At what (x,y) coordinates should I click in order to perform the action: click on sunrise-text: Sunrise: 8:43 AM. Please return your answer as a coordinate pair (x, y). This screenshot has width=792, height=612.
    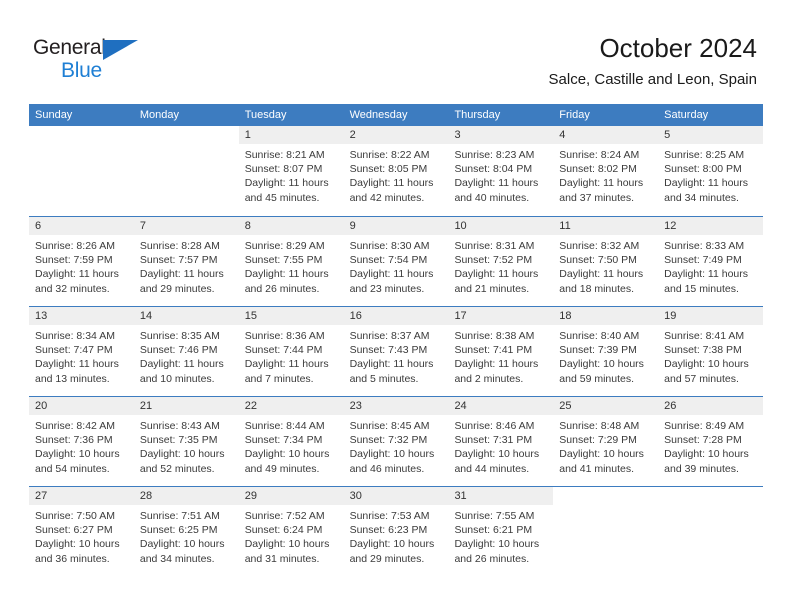
    Looking at the image, I should click on (179, 426).